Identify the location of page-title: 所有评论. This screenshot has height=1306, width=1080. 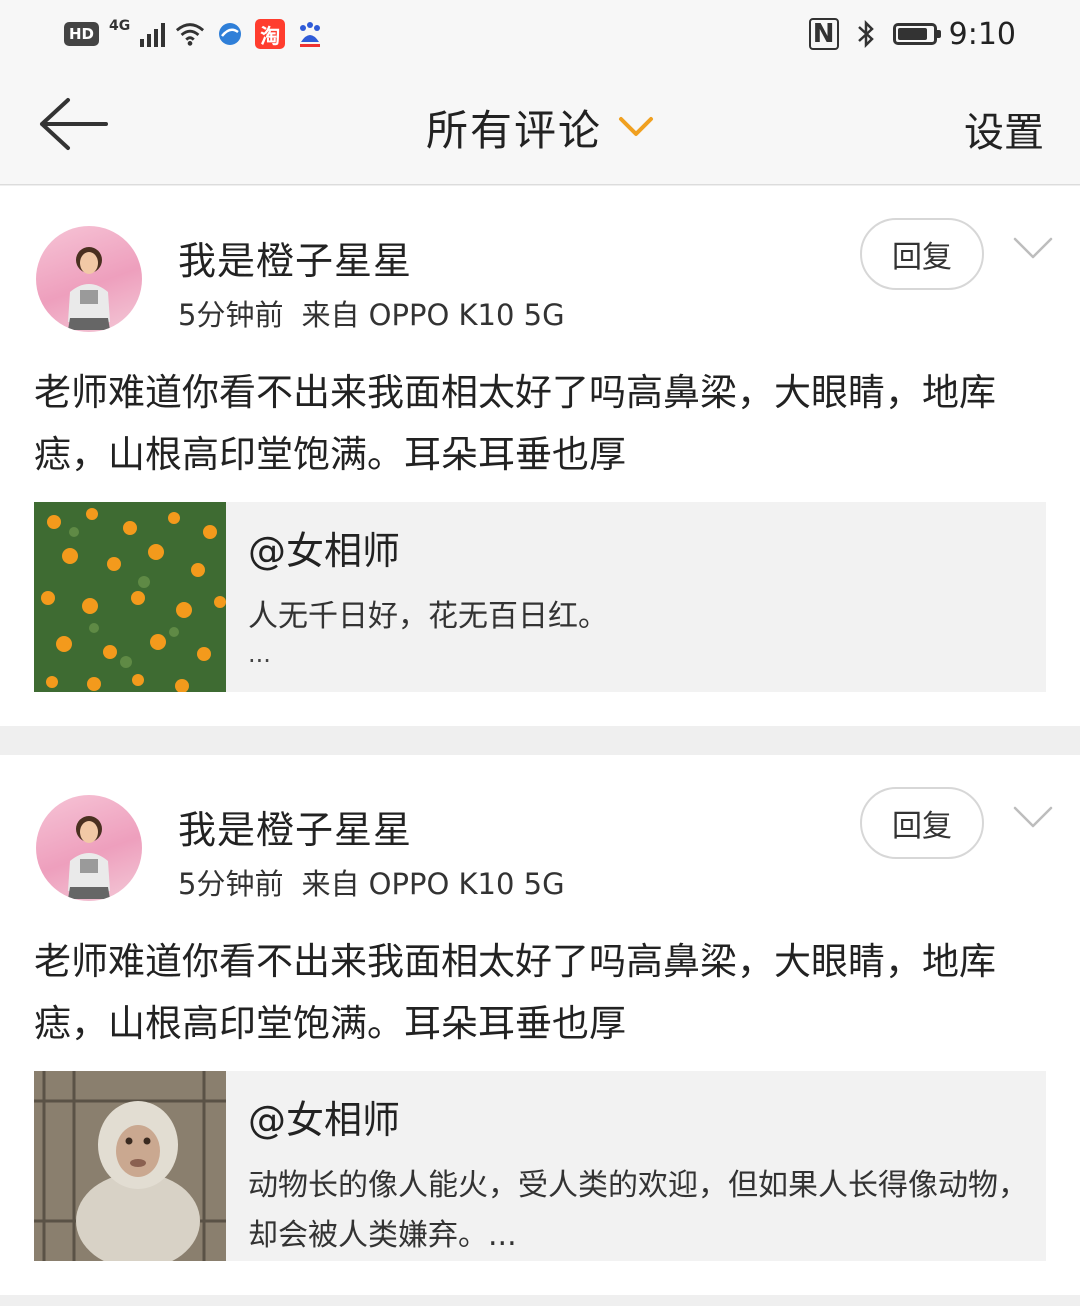
(513, 130).